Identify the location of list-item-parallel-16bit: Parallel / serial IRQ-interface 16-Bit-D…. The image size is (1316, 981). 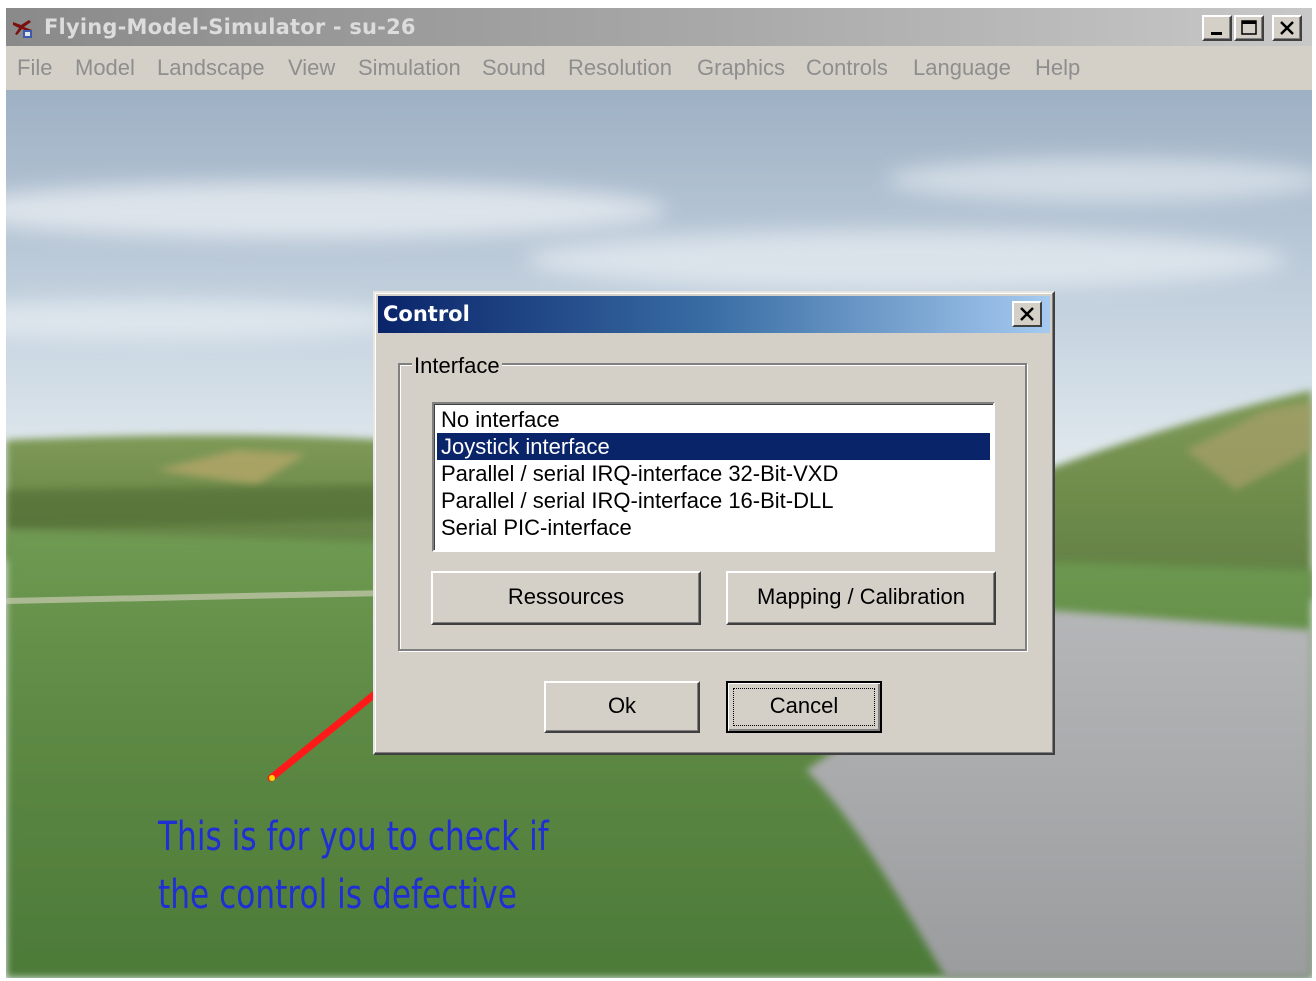
(713, 500).